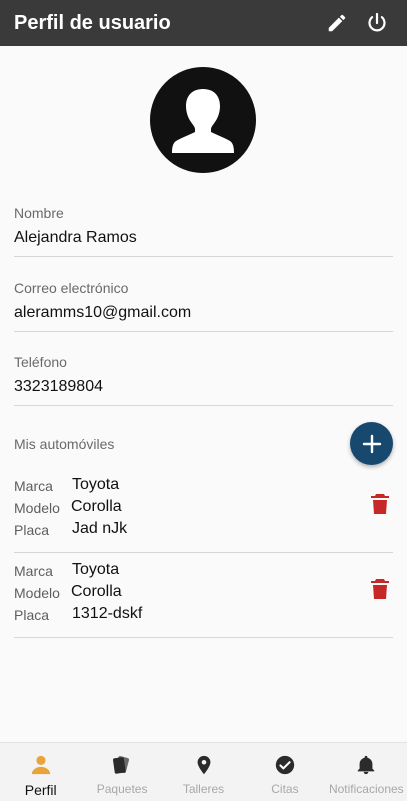  Describe the element at coordinates (285, 789) in the screenshot. I see `nav-label: Citas` at that location.